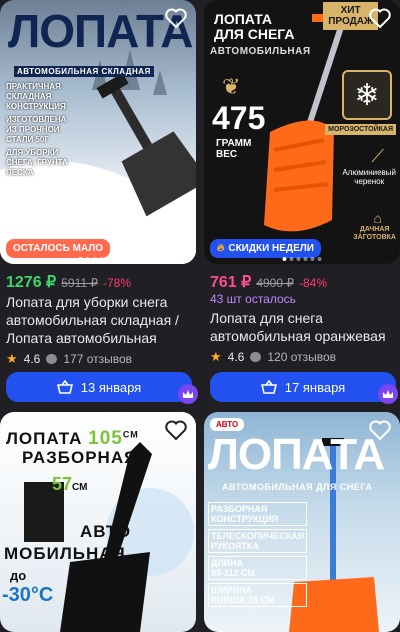 Image resolution: width=400 pixels, height=632 pixels. What do you see at coordinates (18, 575) in the screenshot?
I see `image-line-5: до` at bounding box center [18, 575].